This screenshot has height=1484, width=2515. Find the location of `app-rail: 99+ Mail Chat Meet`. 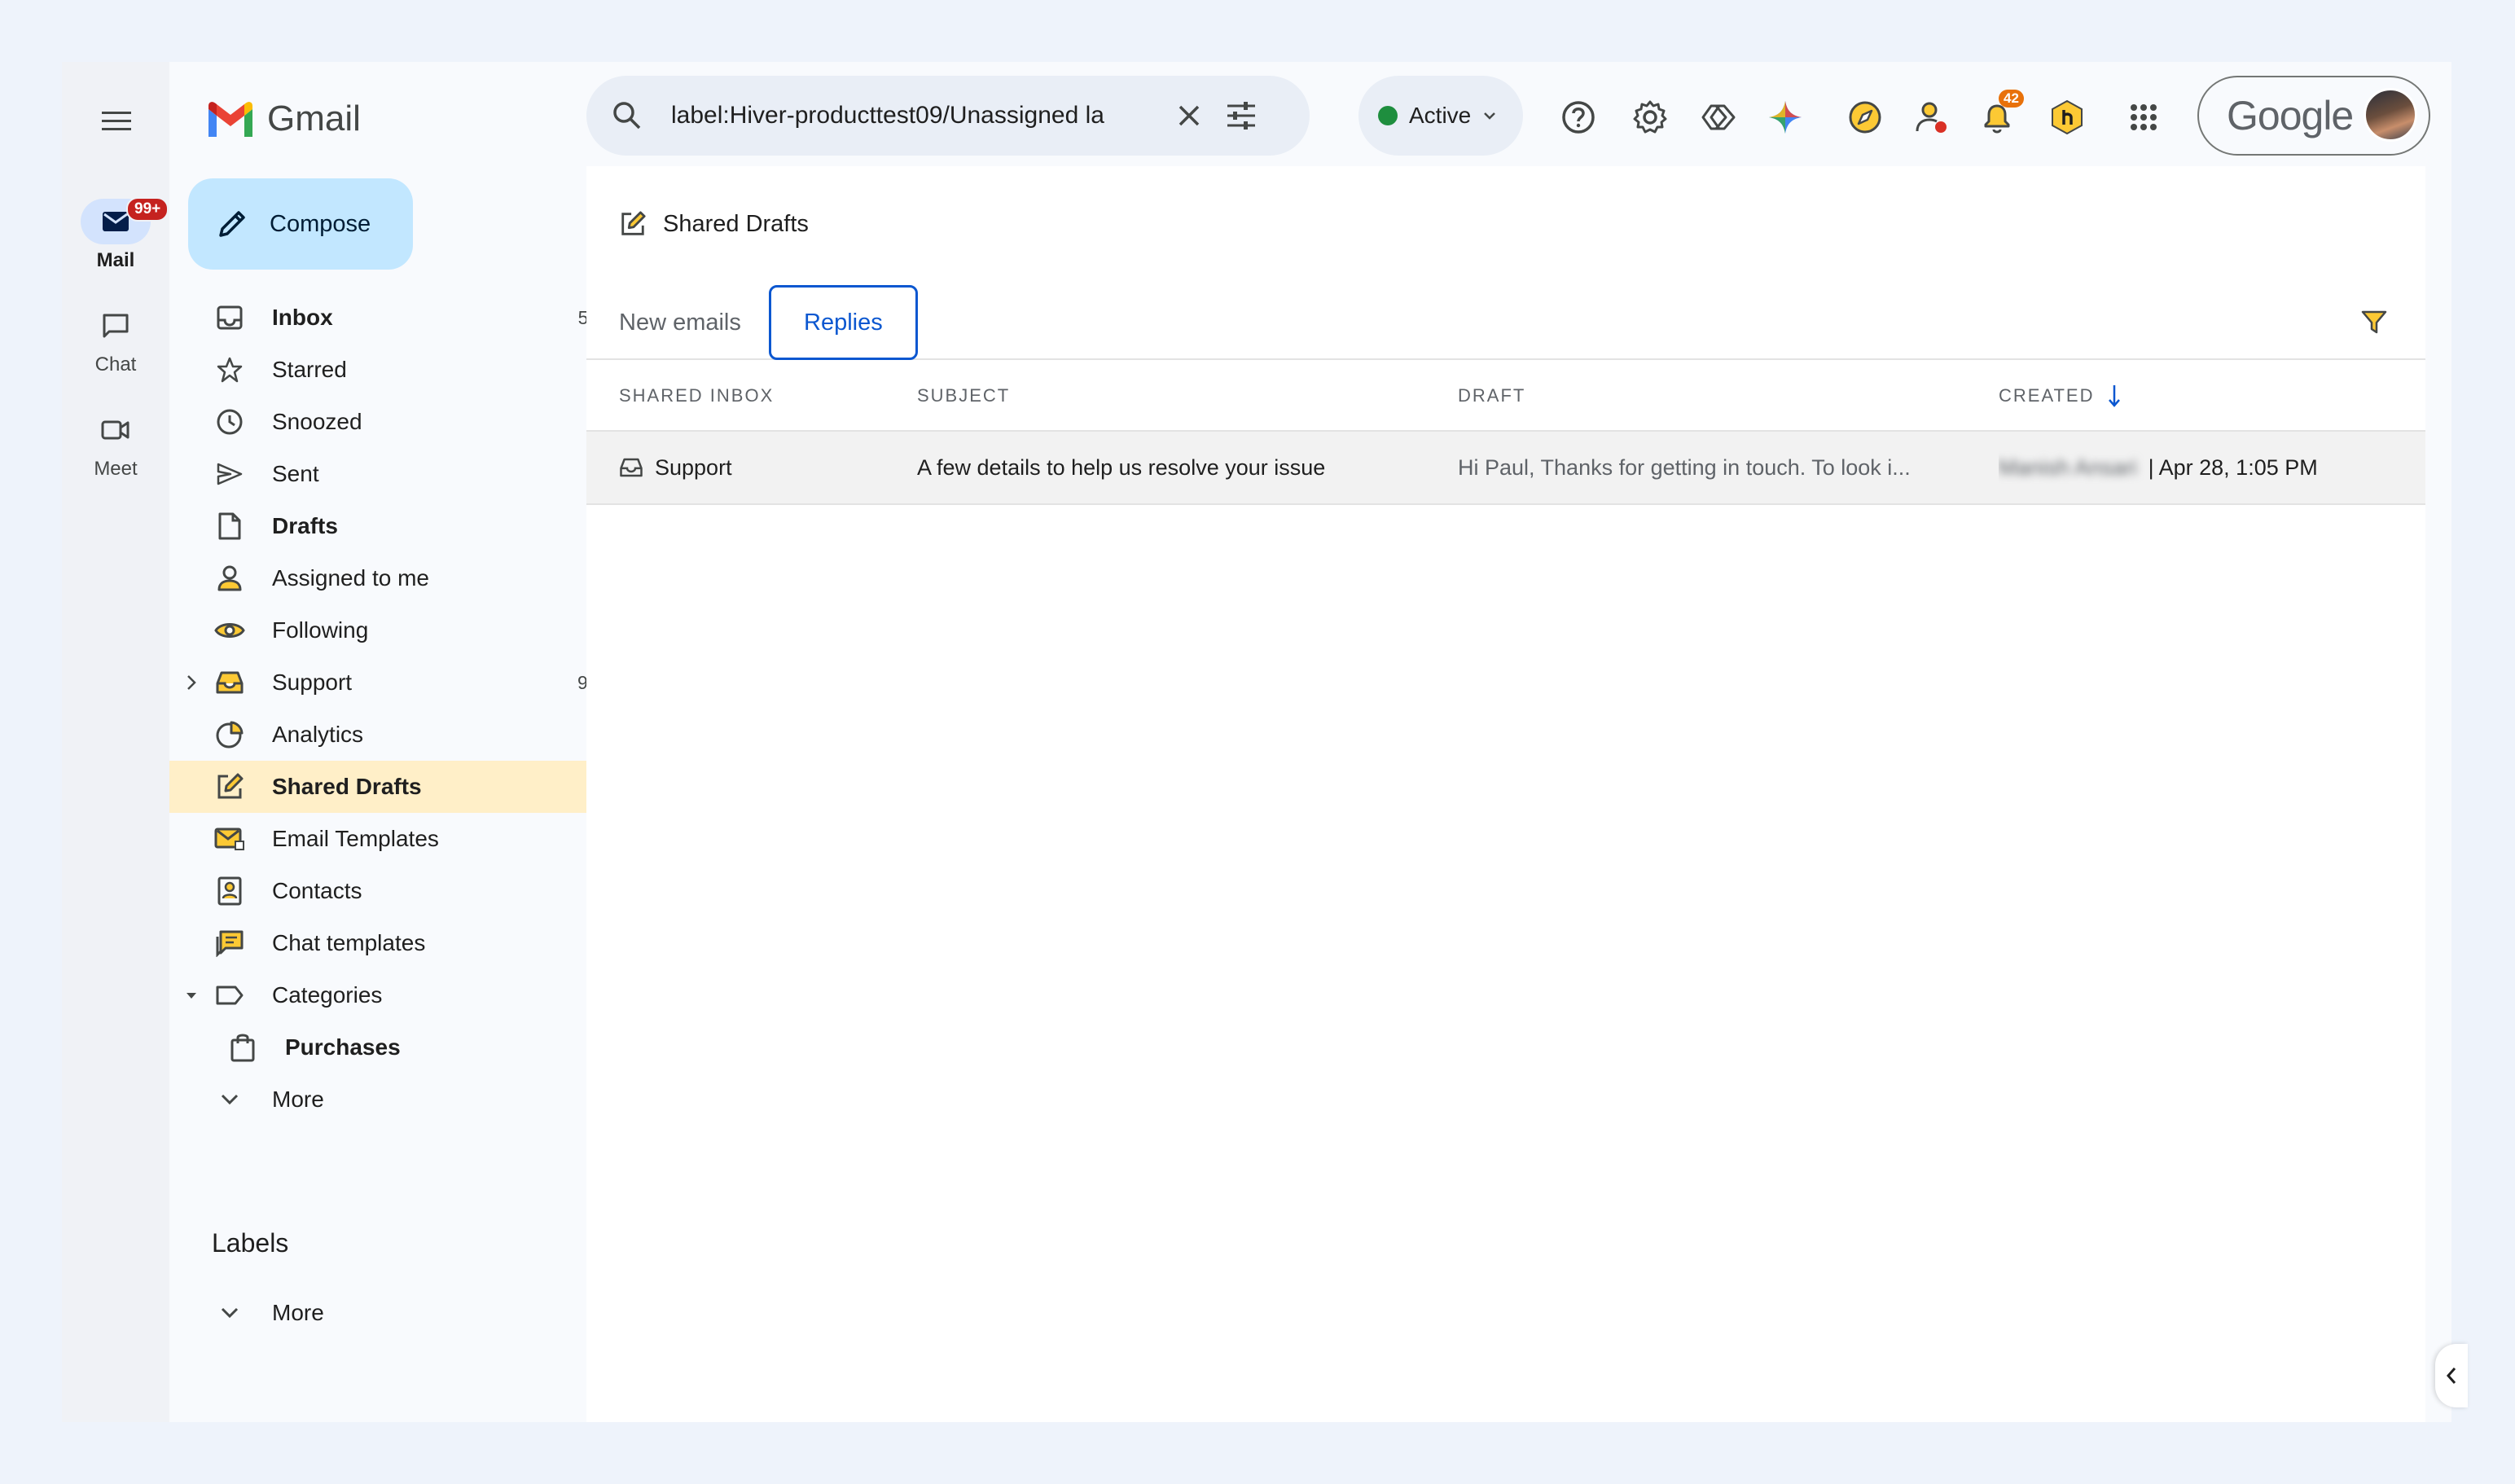

app-rail: 99+ Mail Chat Meet is located at coordinates (116, 742).